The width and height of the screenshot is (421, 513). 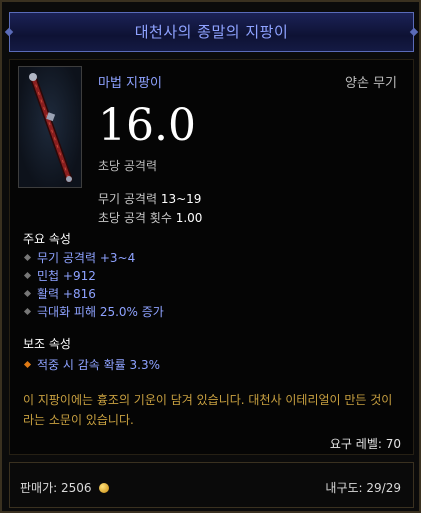 What do you see at coordinates (371, 83) in the screenshot?
I see `item-slot: 양손 무기` at bounding box center [371, 83].